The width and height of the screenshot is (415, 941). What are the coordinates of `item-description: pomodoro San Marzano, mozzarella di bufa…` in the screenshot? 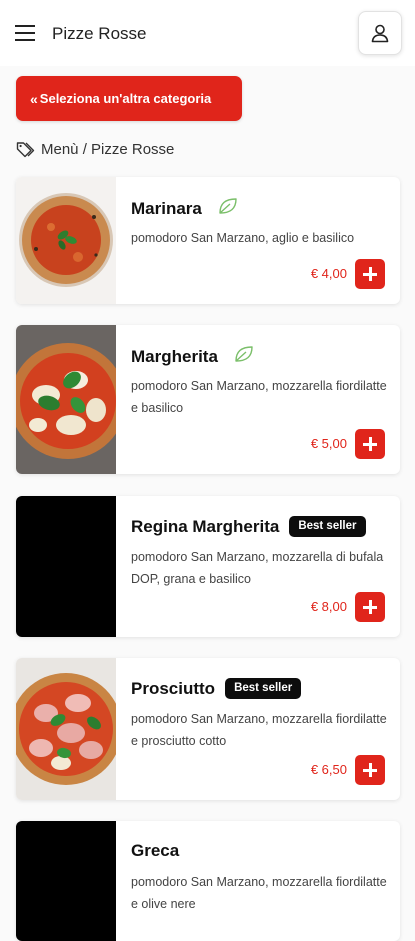 It's located at (257, 568).